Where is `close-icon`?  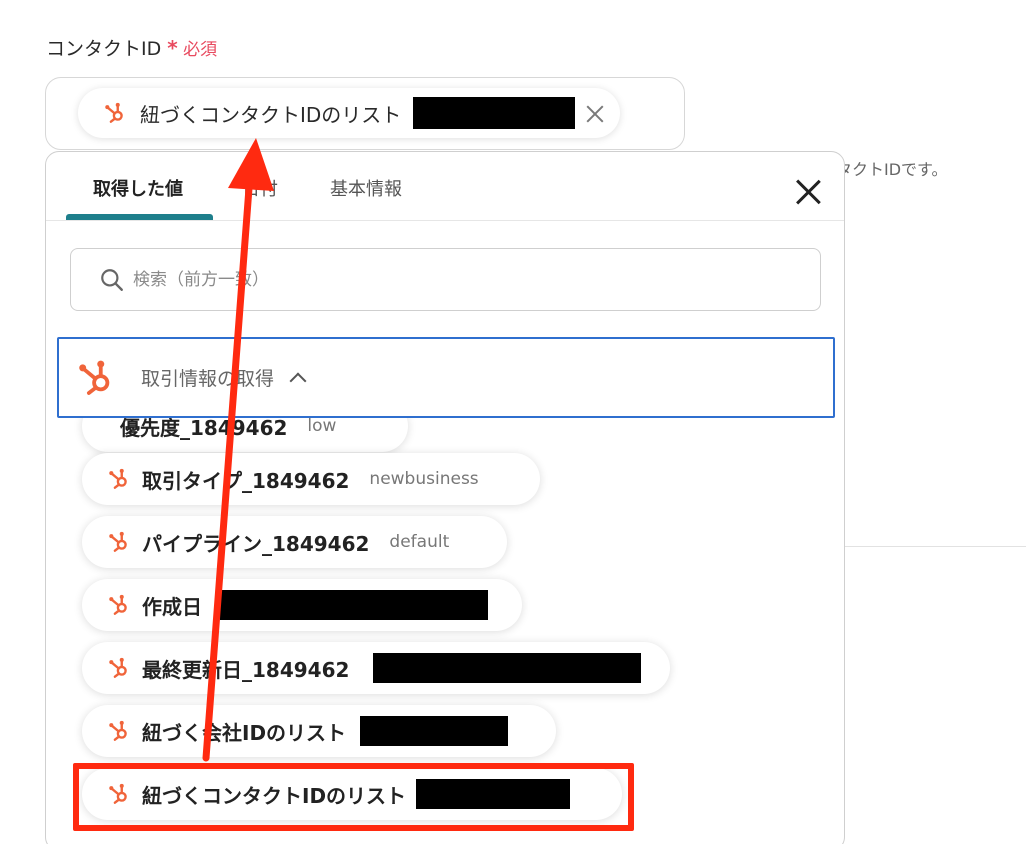
close-icon is located at coordinates (808, 192).